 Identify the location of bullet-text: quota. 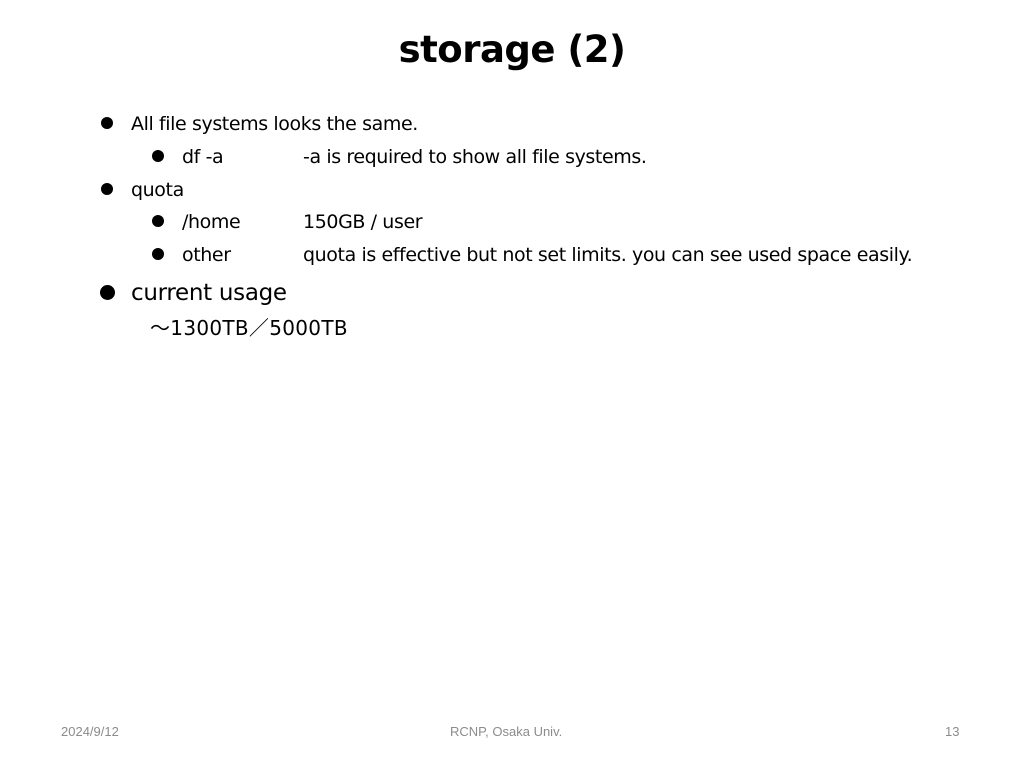
(157, 190).